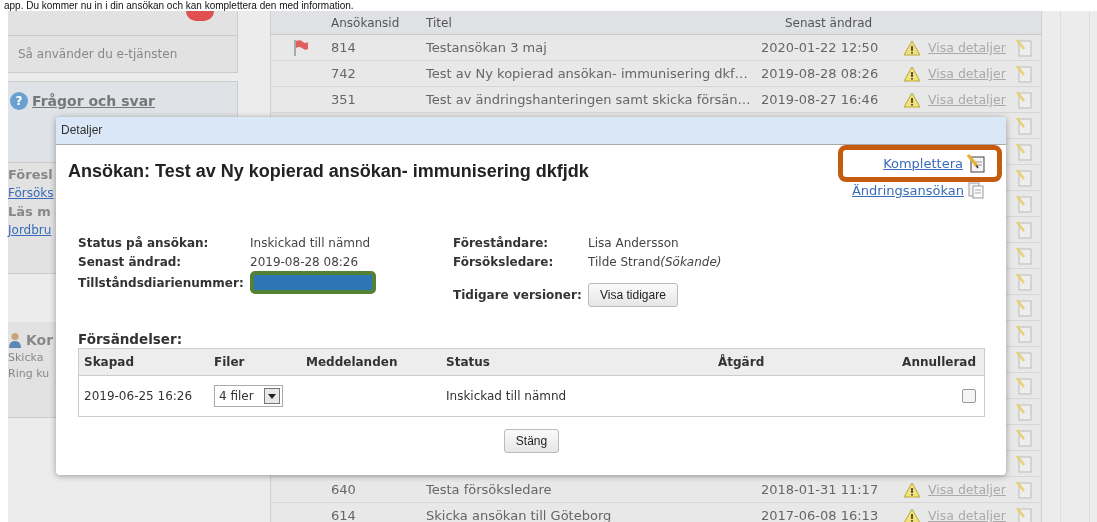 This screenshot has width=1097, height=522. Describe the element at coordinates (248, 396) in the screenshot. I see `files-dropdown: 4 filer` at that location.